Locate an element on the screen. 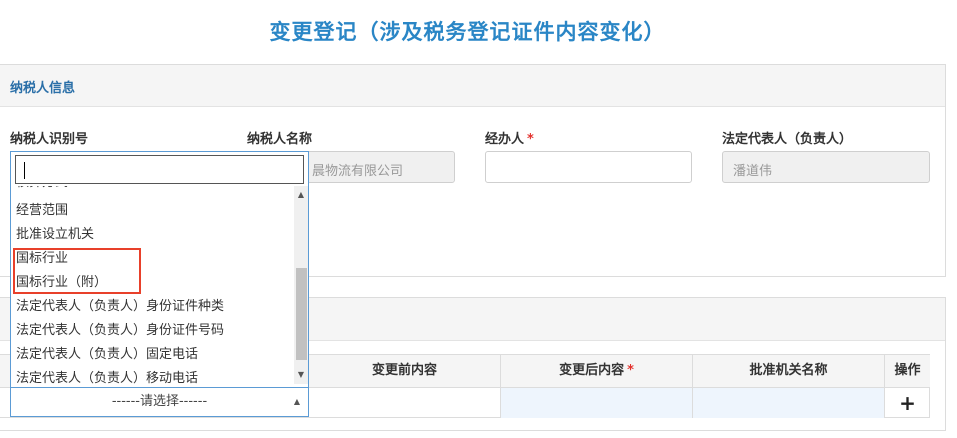 Image resolution: width=957 pixels, height=438 pixels. dropdown-scrollbar: ▲ ▼ is located at coordinates (301, 285).